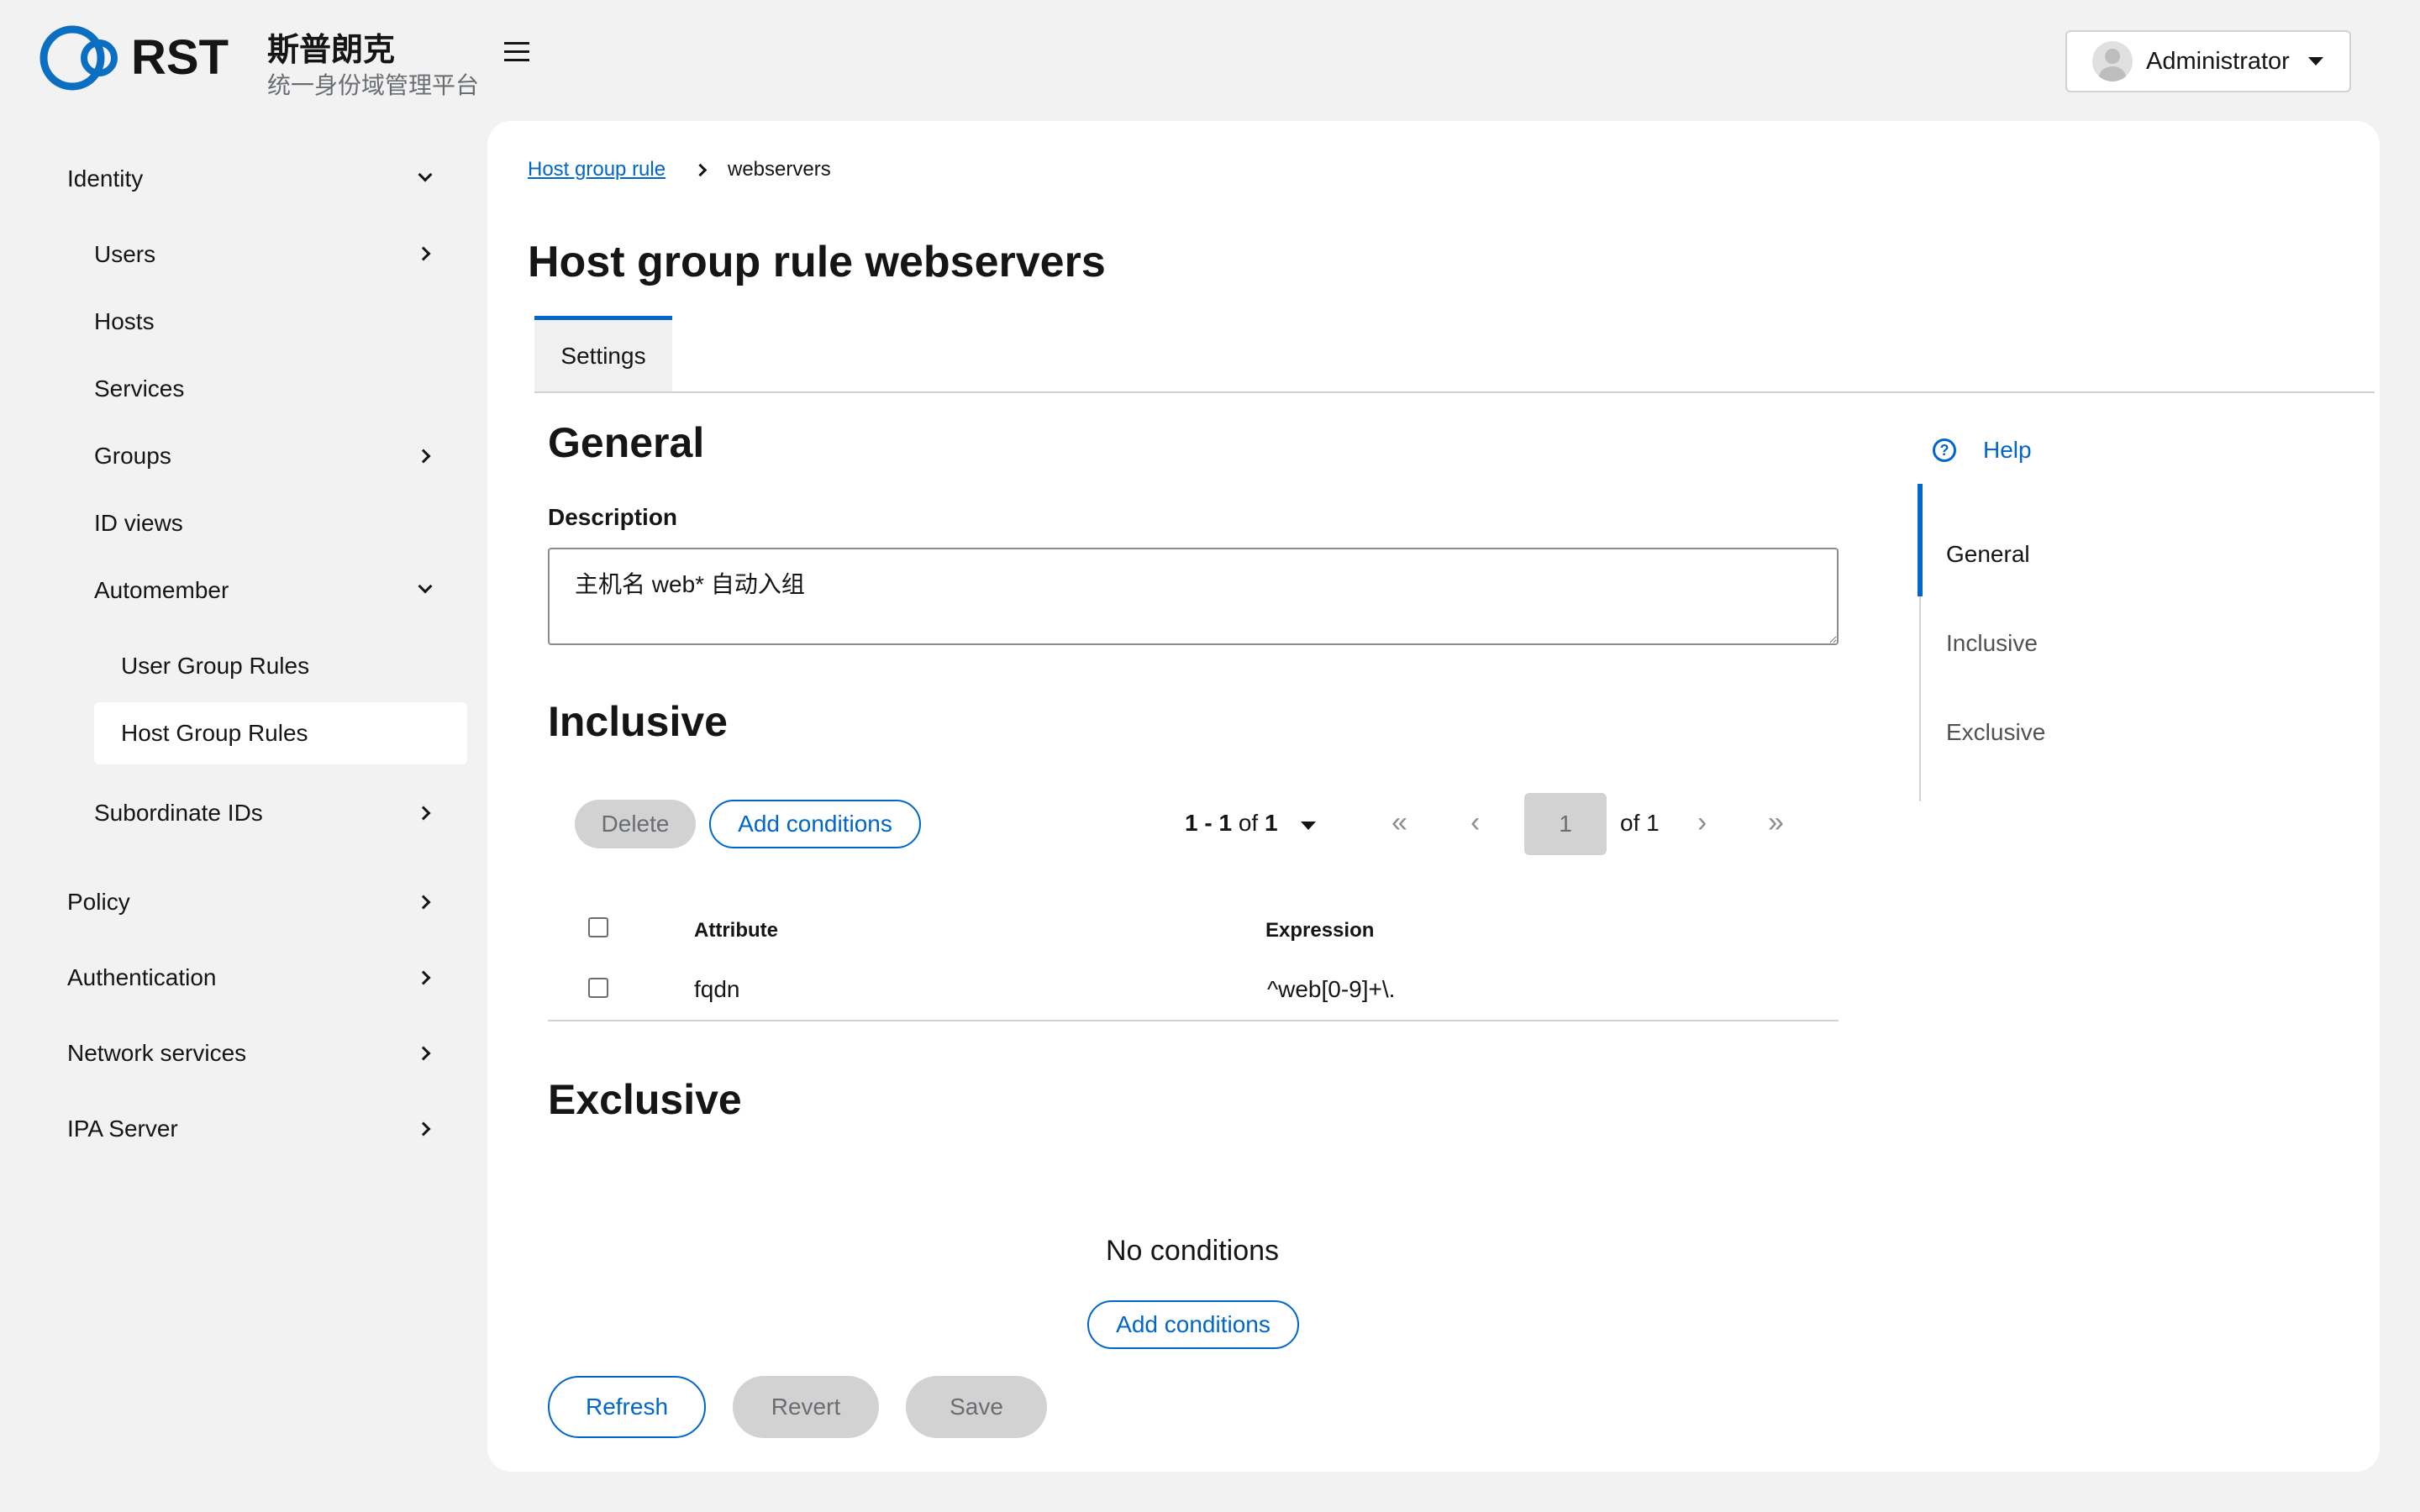 The height and width of the screenshot is (1512, 2420). I want to click on last-page-icon: », so click(1776, 822).